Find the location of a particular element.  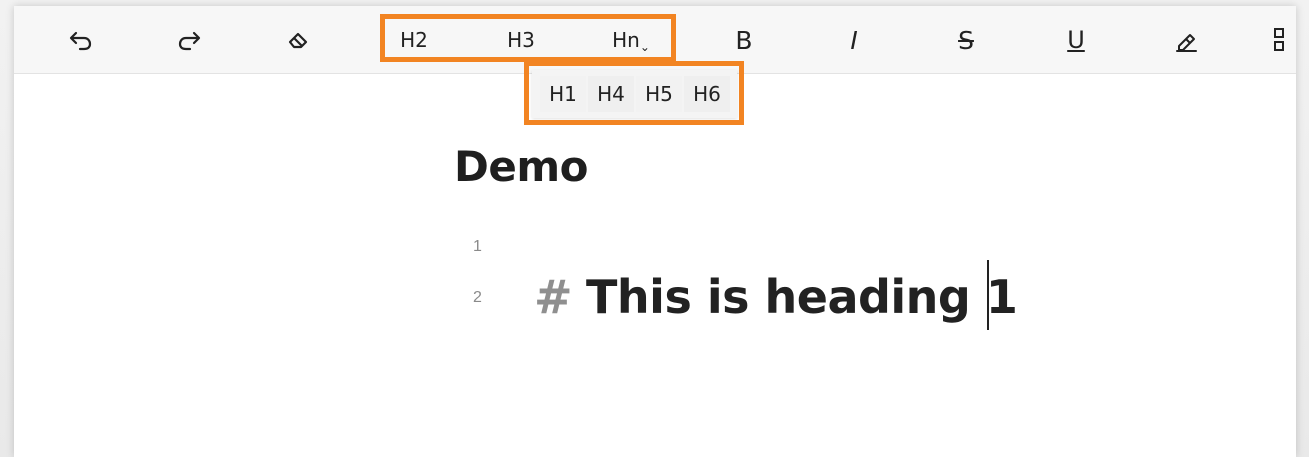

more-tools-button is located at coordinates (1282, 39).